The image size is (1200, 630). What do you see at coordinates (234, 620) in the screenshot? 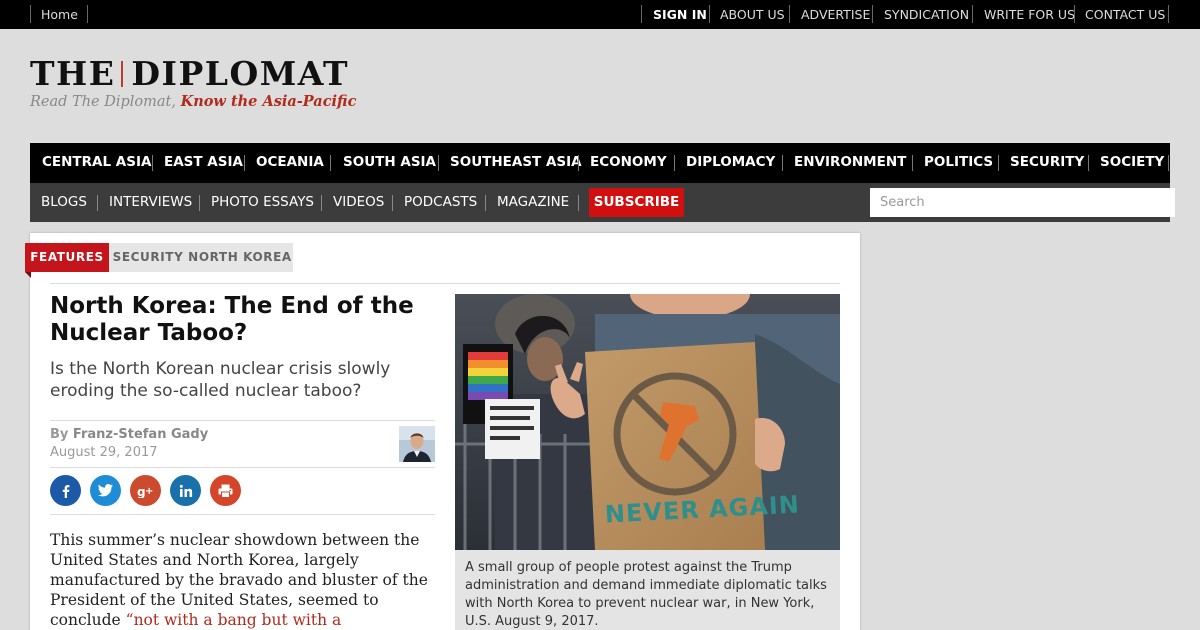
I see `body-quote-link: “not with a bang but with a` at bounding box center [234, 620].